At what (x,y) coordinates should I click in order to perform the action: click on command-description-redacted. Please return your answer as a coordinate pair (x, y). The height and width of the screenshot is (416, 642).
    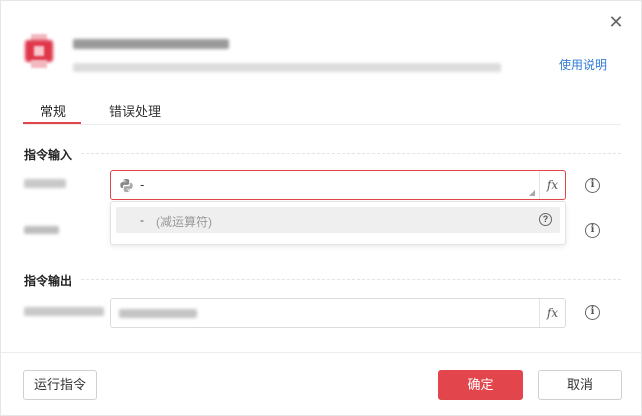
    Looking at the image, I should click on (287, 67).